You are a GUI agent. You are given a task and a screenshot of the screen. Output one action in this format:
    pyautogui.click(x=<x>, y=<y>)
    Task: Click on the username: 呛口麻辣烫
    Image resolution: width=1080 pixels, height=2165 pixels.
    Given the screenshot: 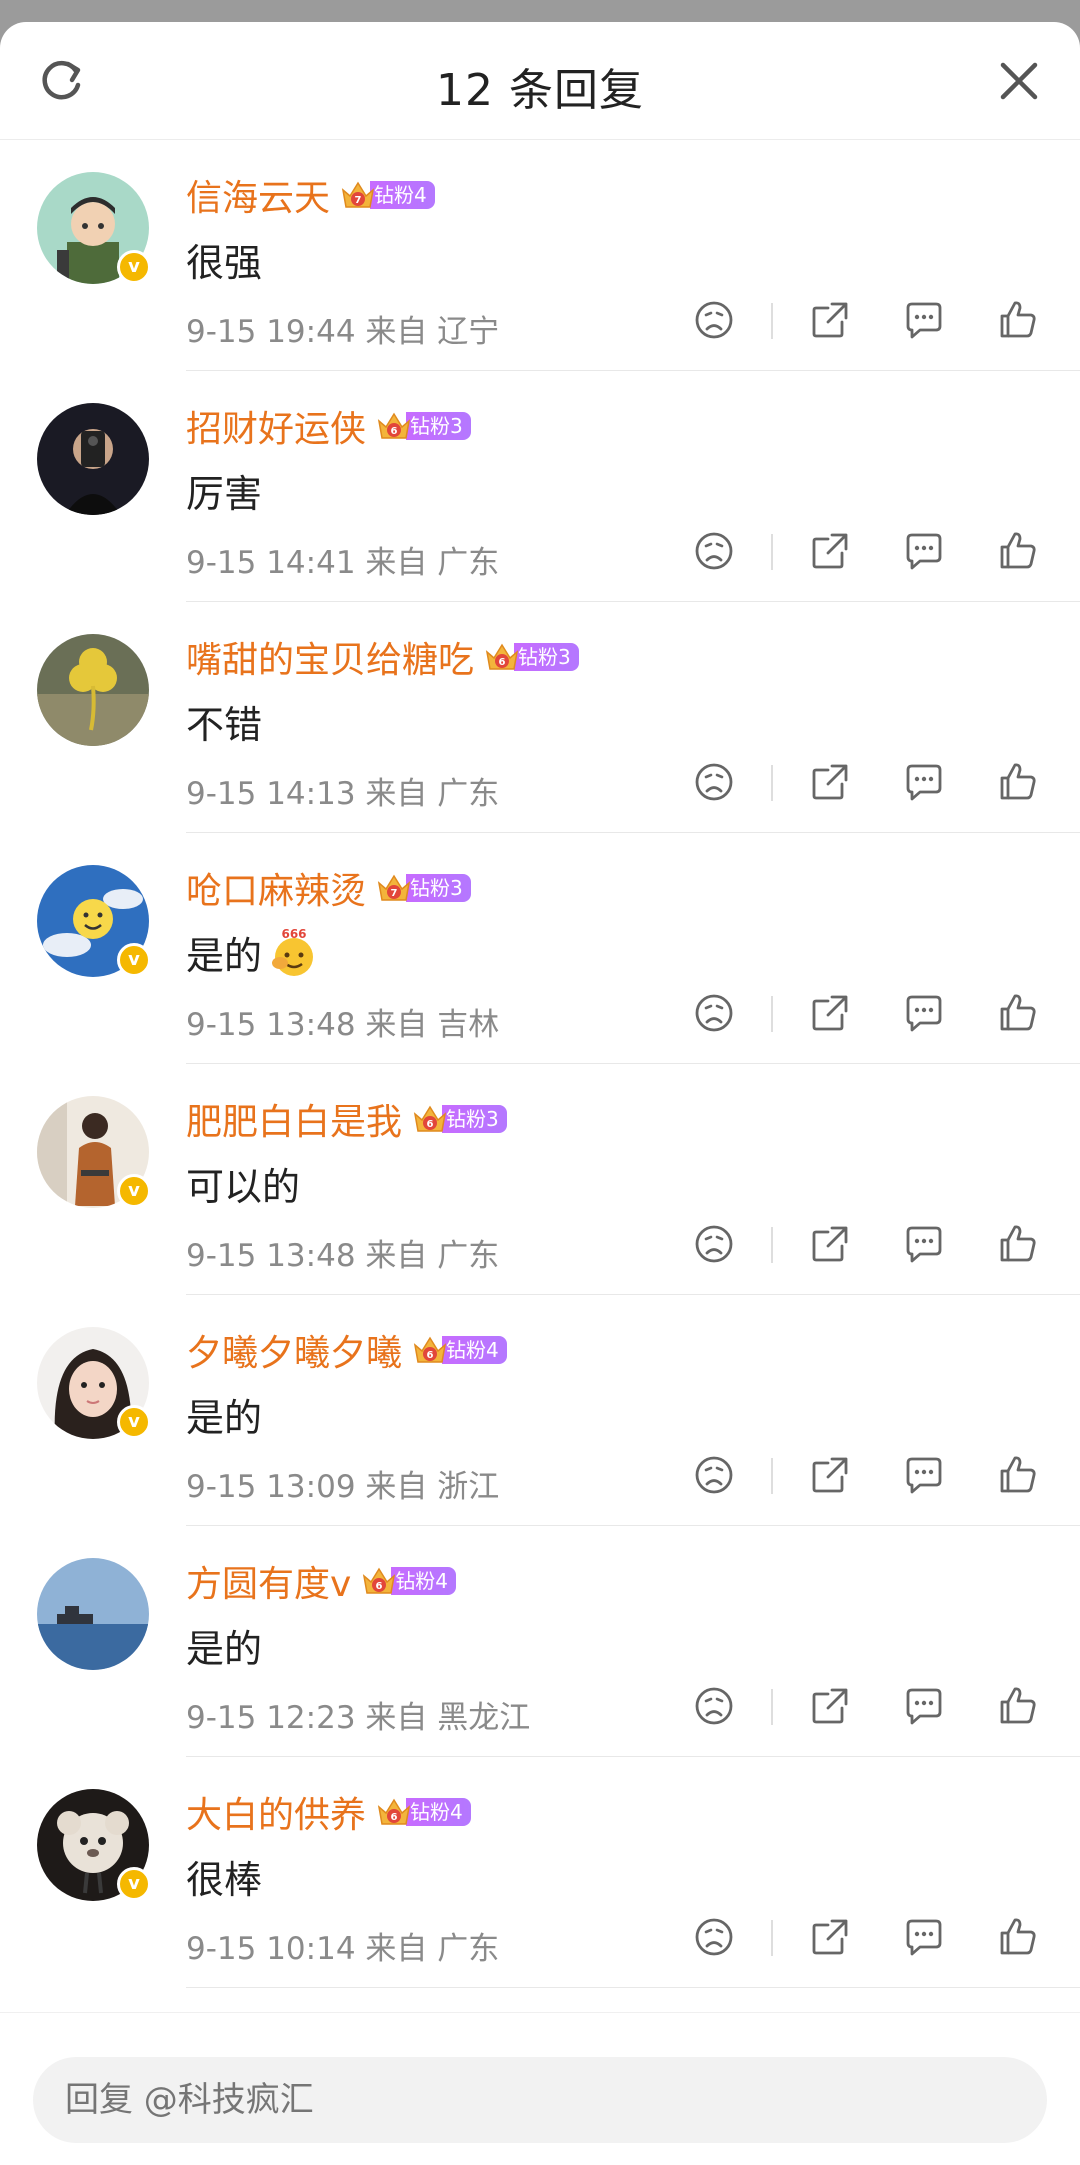 What is the action you would take?
    pyautogui.click(x=276, y=888)
    